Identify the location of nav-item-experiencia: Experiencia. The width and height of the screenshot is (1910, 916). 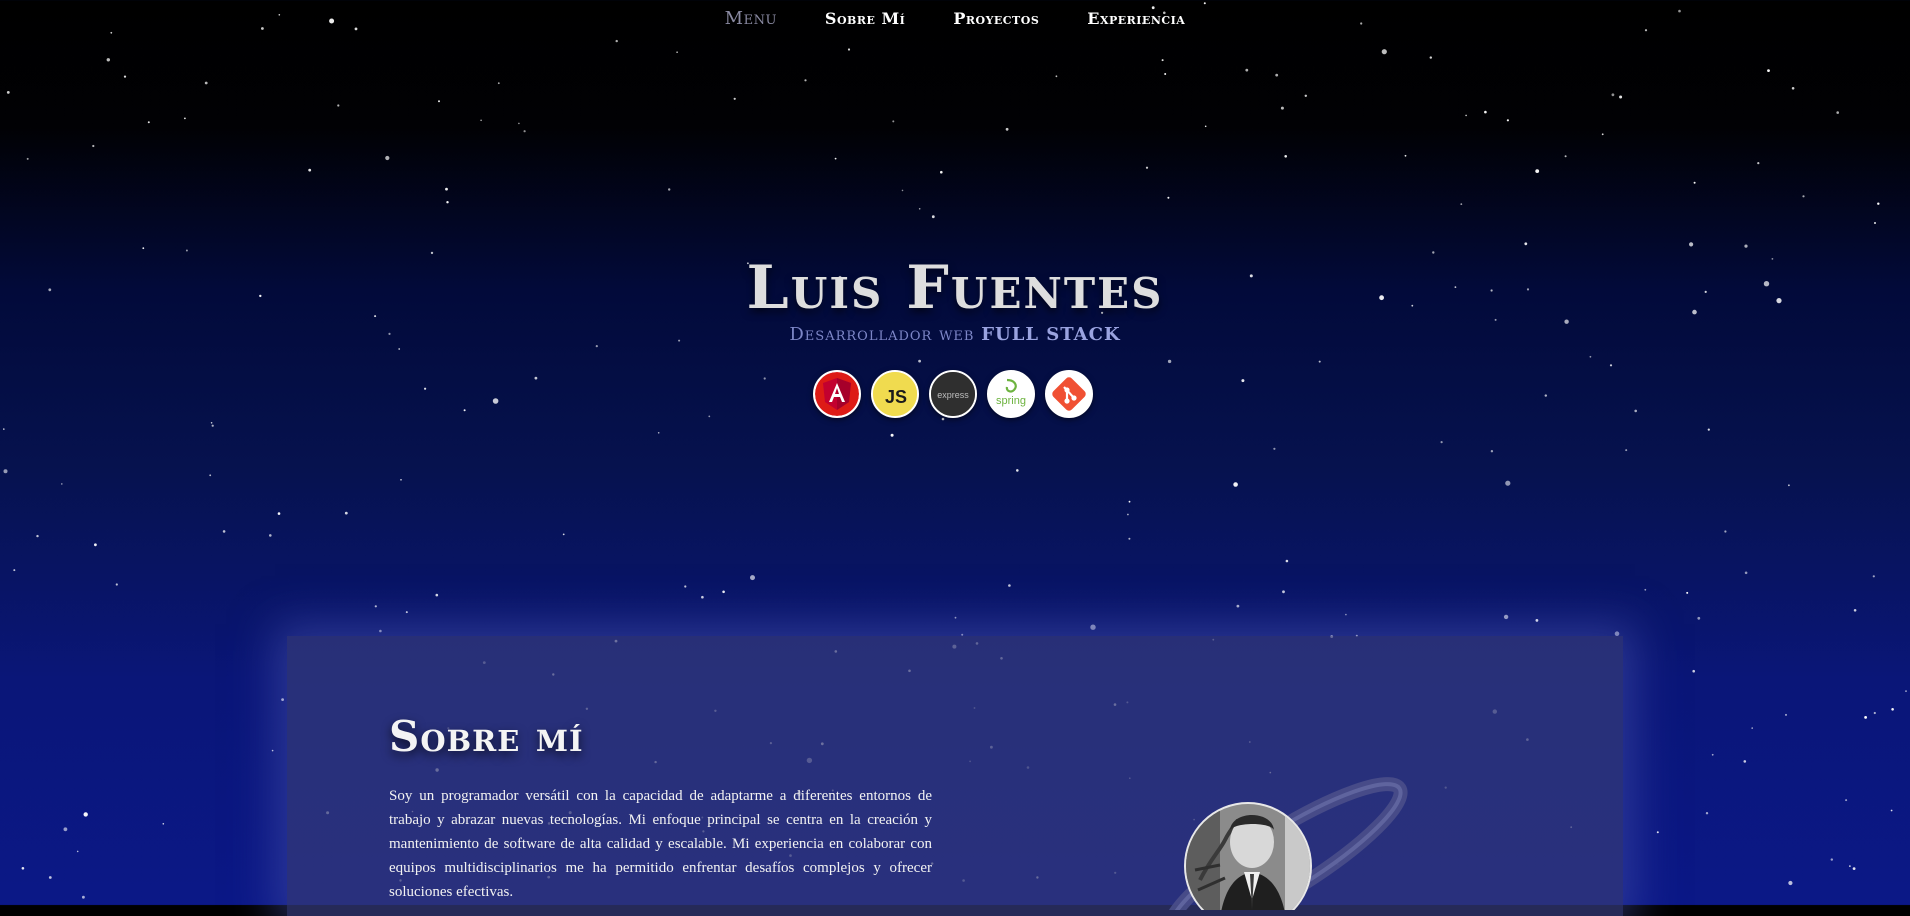
(1136, 18).